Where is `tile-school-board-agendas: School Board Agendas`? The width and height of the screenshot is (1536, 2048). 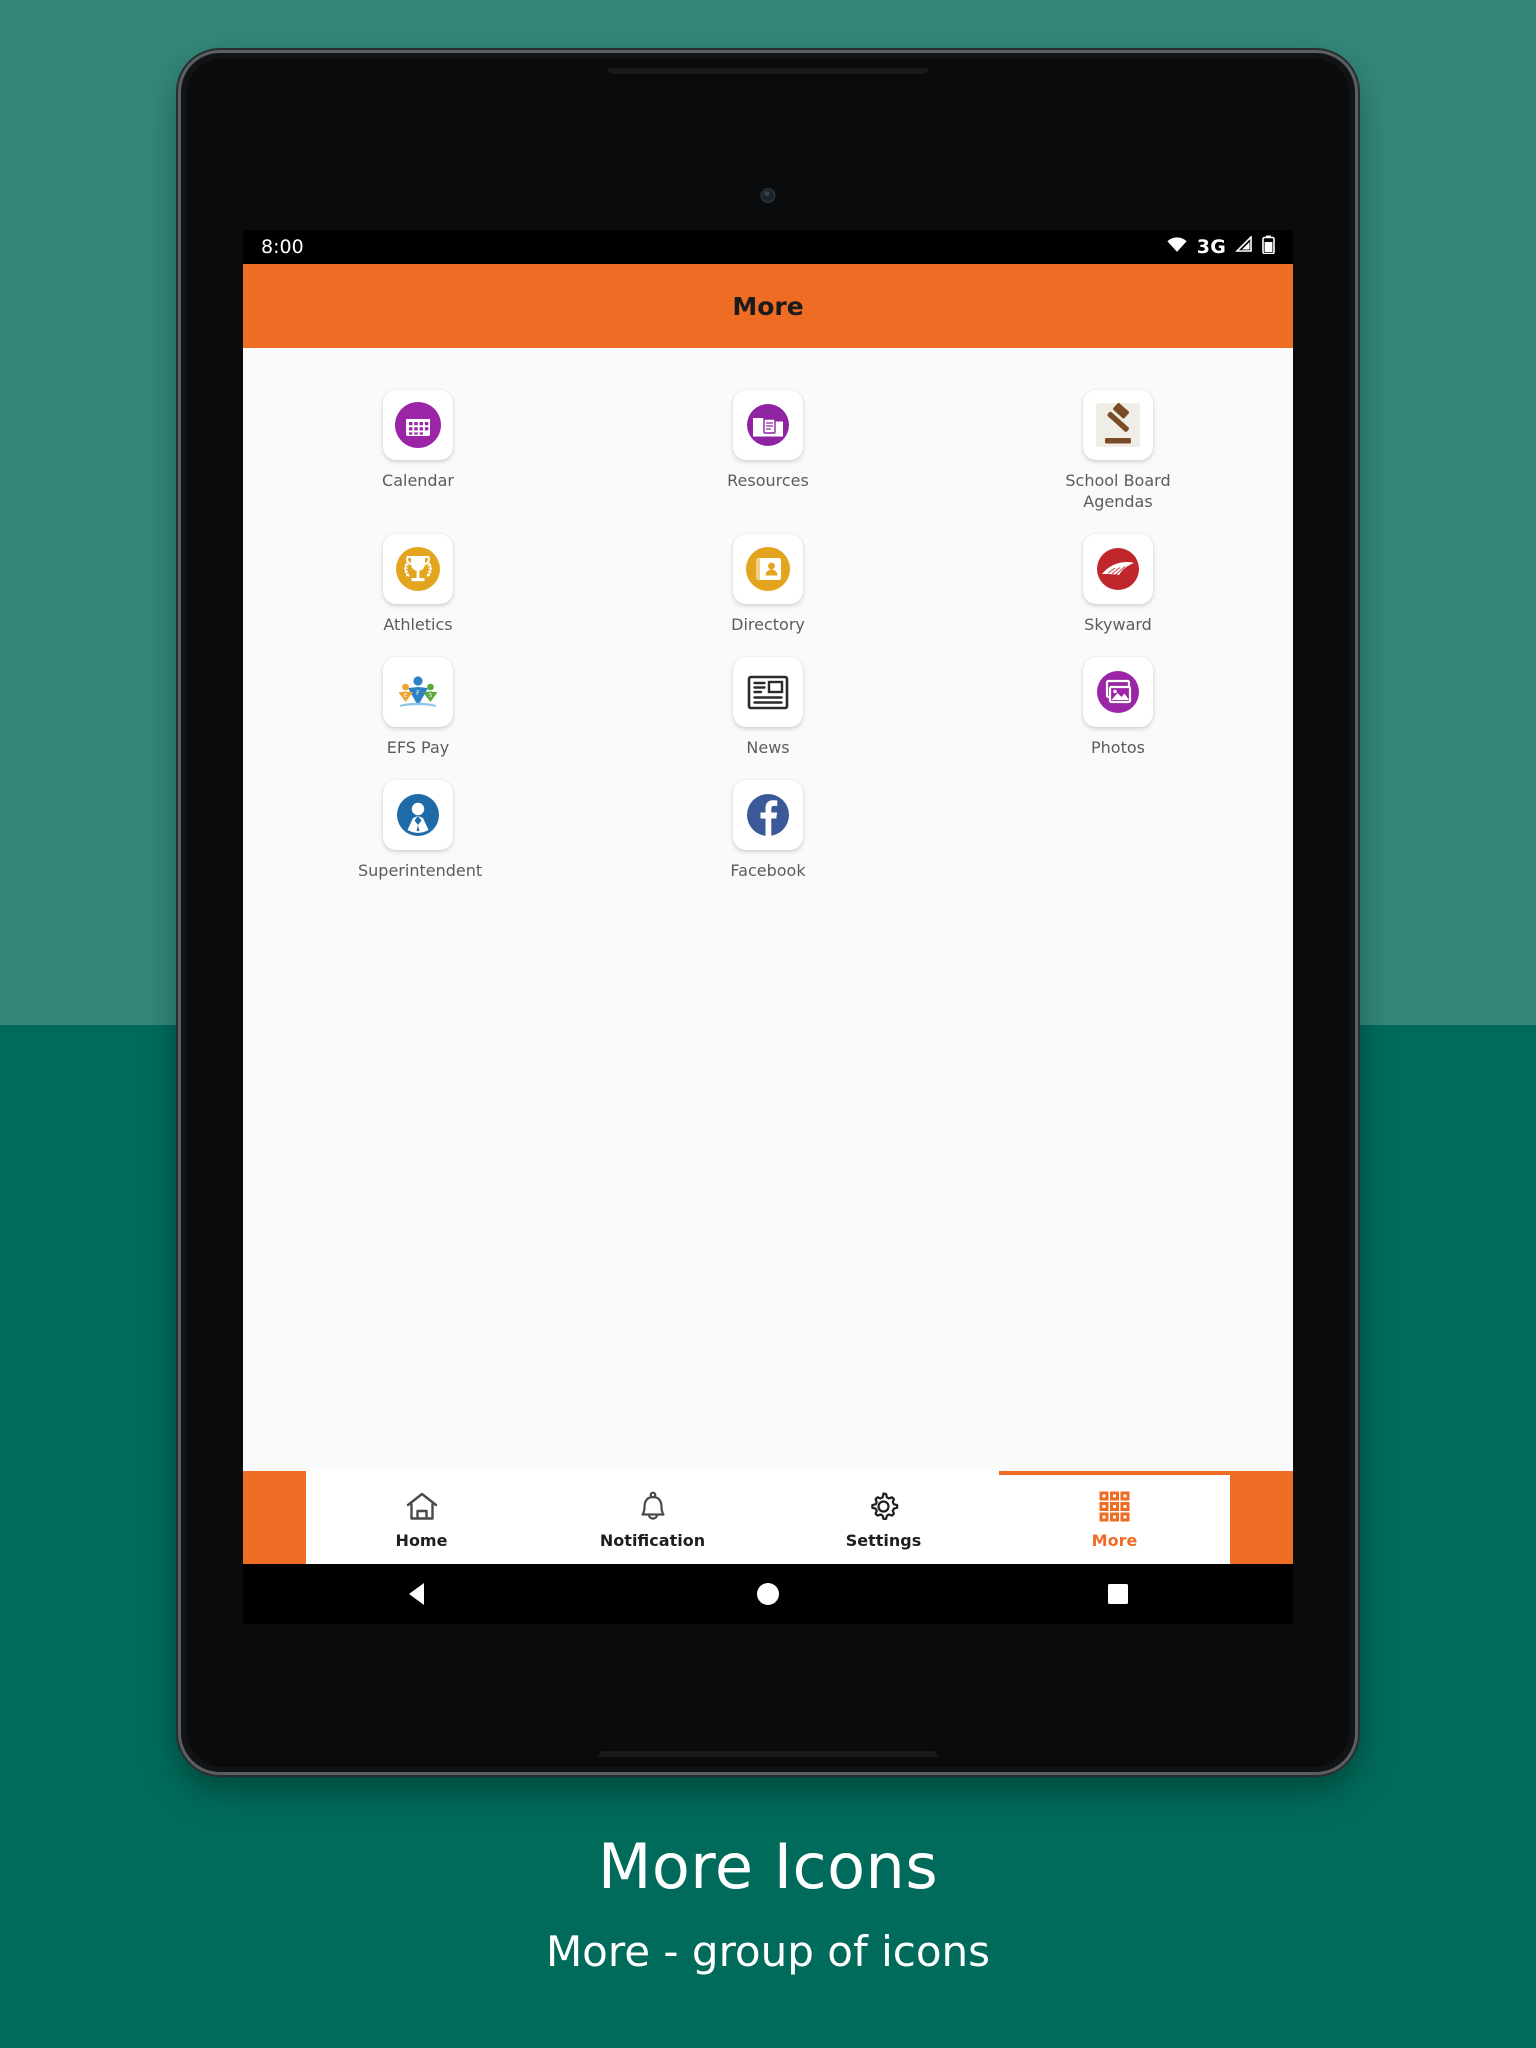
tile-school-board-agendas: School Board Agendas is located at coordinates (1118, 447).